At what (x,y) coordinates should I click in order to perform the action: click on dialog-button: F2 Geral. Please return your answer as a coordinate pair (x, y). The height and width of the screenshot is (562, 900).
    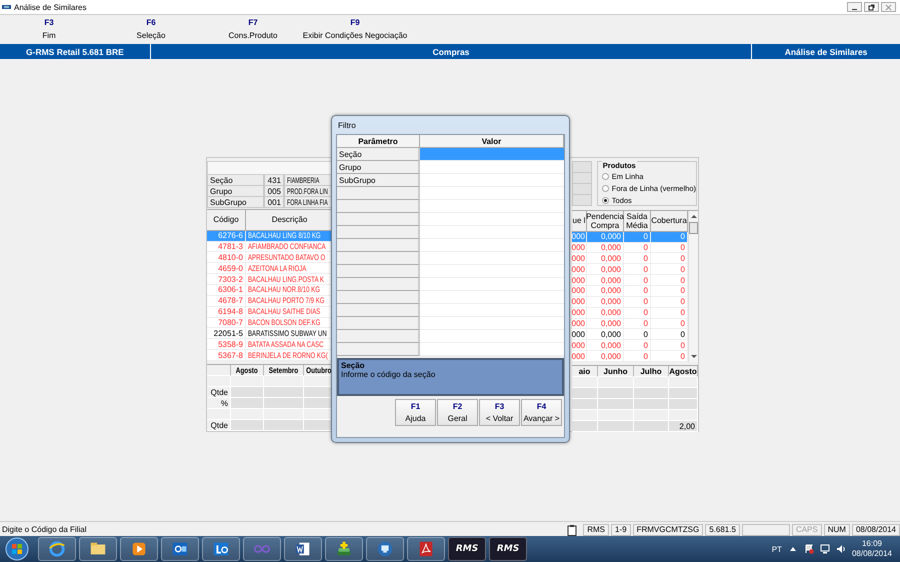
    Looking at the image, I should click on (457, 412).